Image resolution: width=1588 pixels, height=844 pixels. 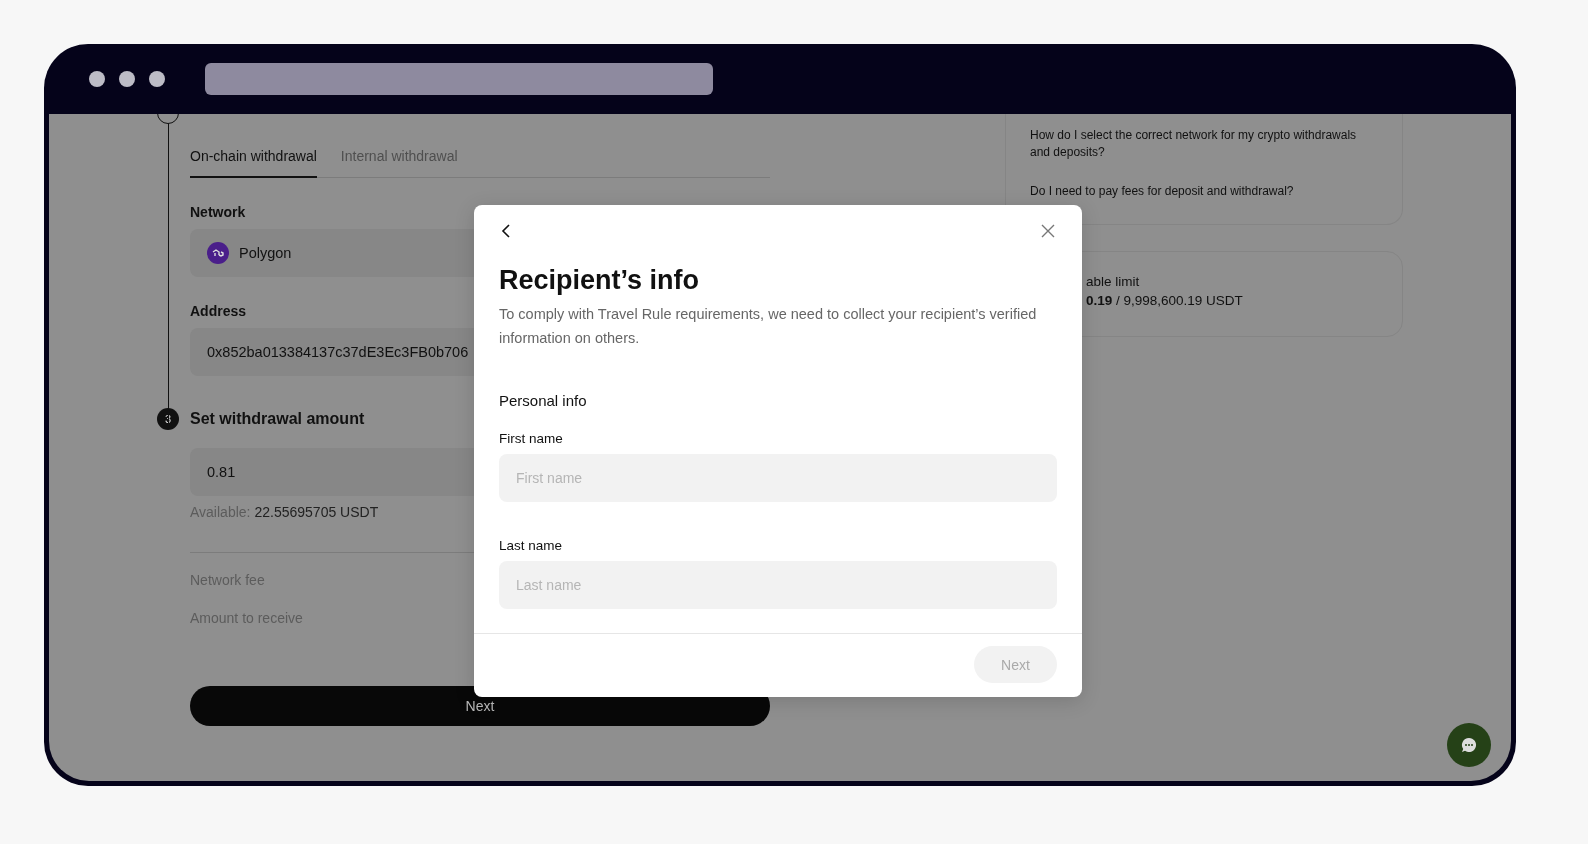 I want to click on field-label: First name, so click(x=531, y=438).